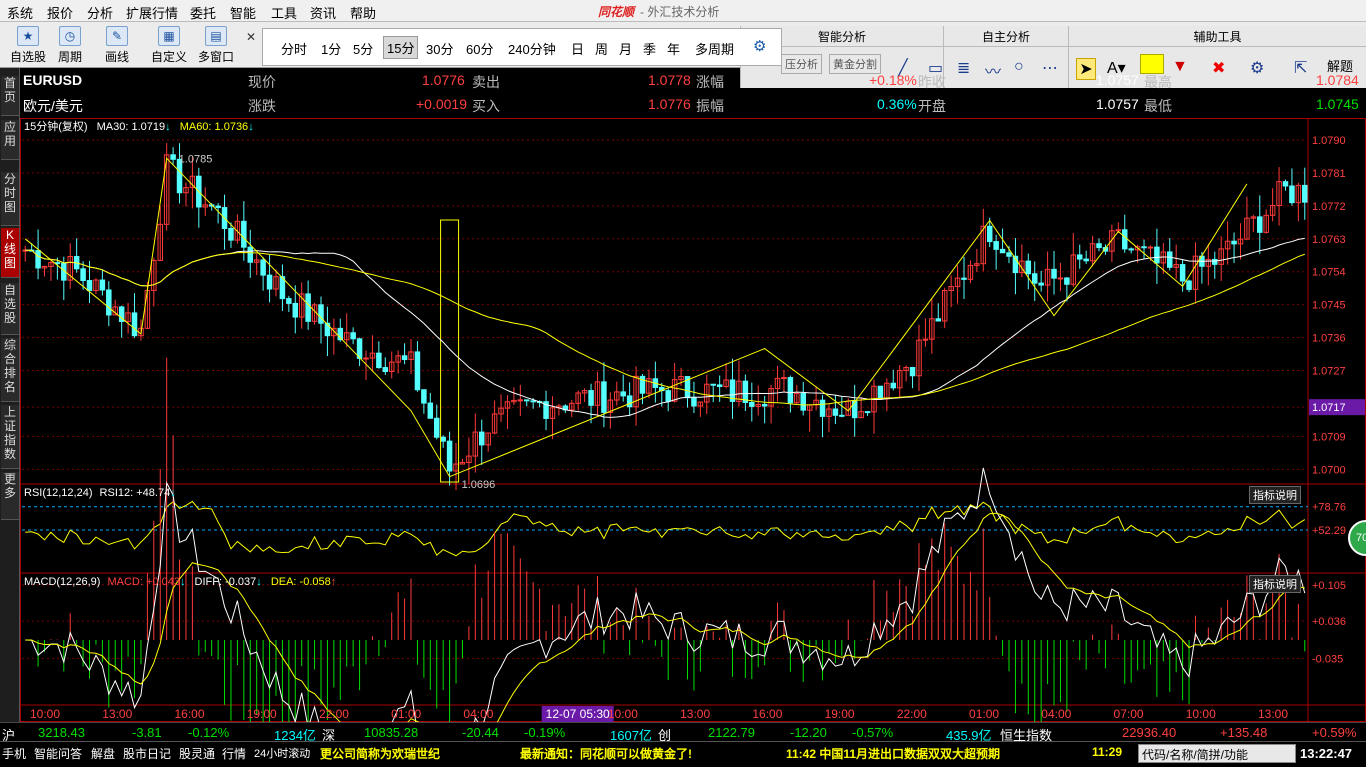  I want to click on news-item: 更公司简称为欢瑞世纪, so click(380, 753).